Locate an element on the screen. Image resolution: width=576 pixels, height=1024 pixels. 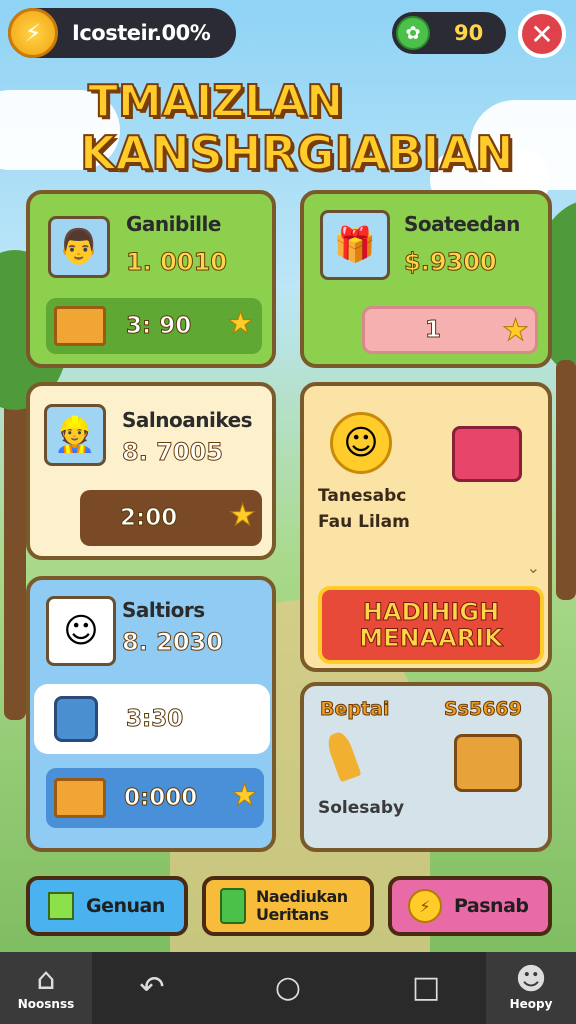
back-icon: ↶ is located at coordinates (152, 987).